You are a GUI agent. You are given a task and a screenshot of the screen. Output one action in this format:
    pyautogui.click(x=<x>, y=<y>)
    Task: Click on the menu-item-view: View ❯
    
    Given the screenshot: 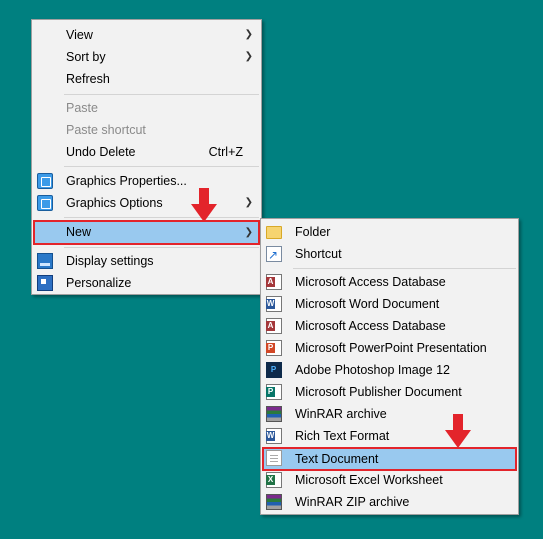 What is the action you would take?
    pyautogui.click(x=146, y=35)
    